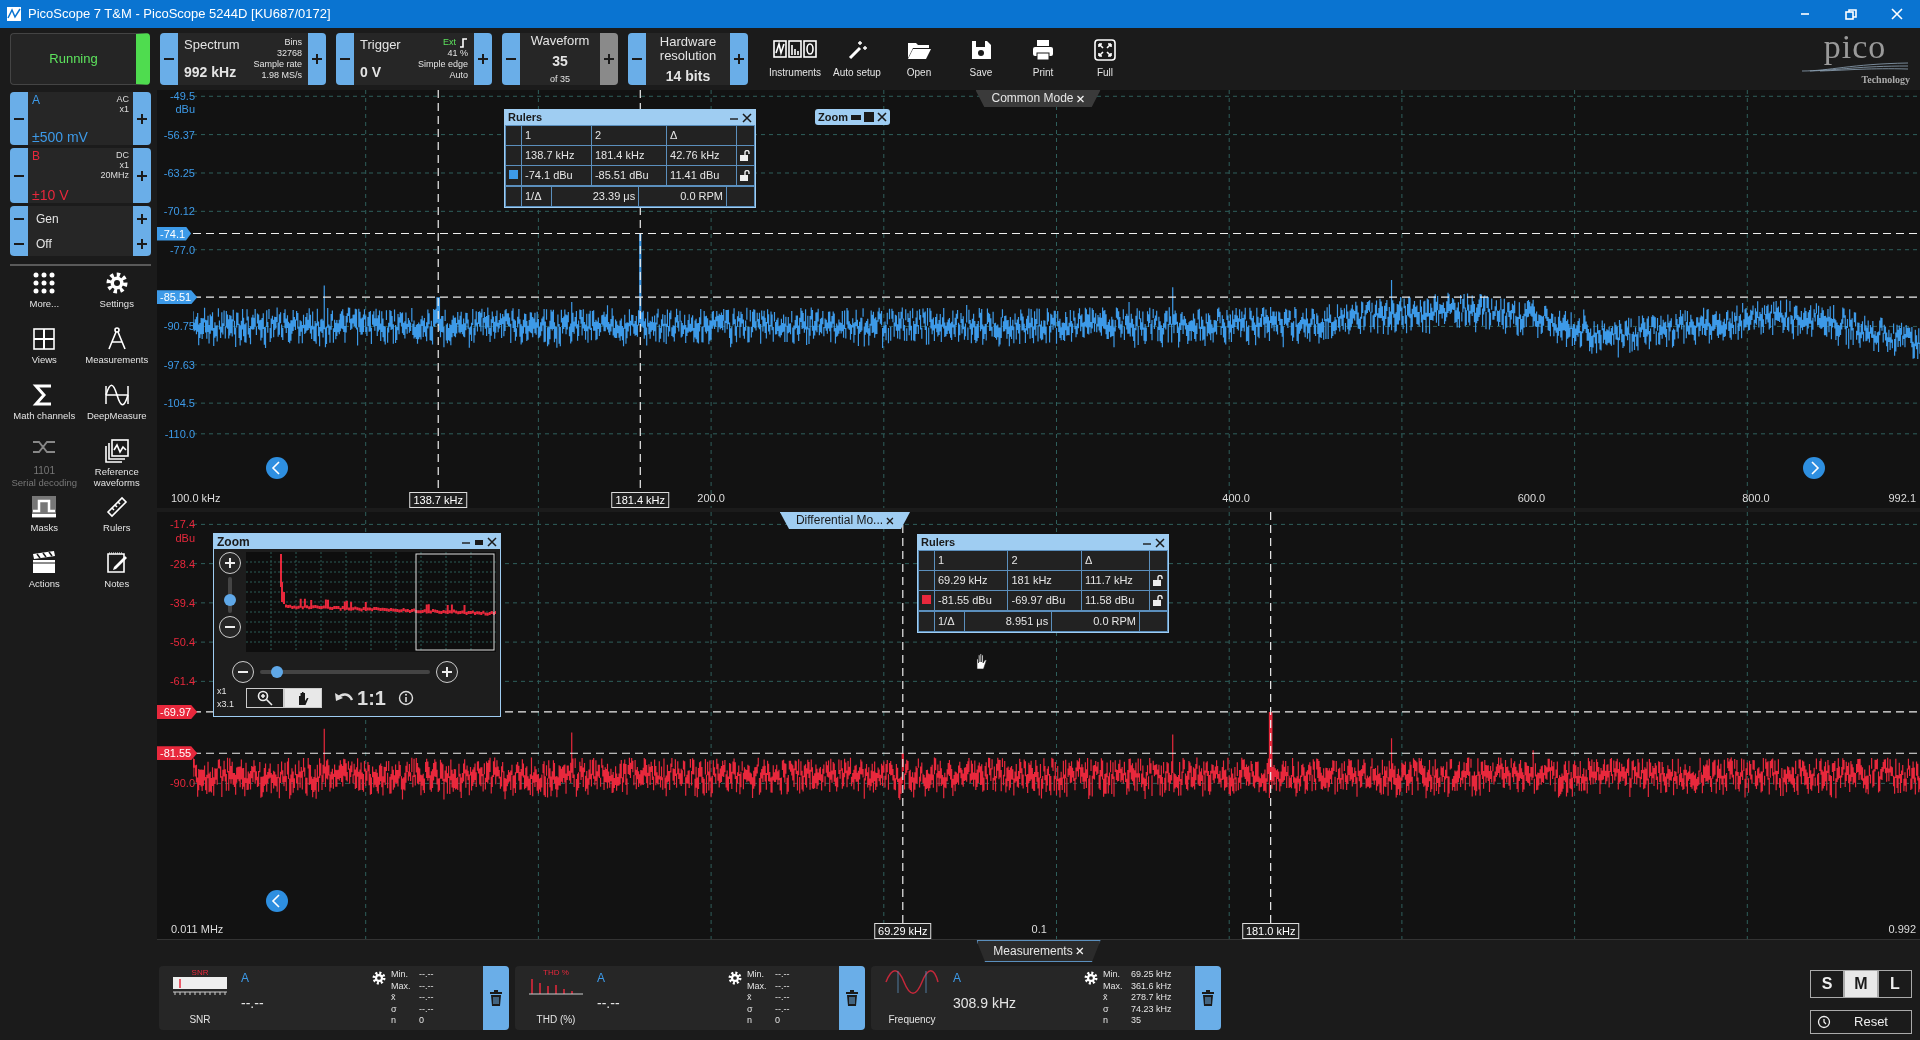 This screenshot has width=1920, height=1040. Describe the element at coordinates (303, 698) in the screenshot. I see `pan-tool-button` at that location.